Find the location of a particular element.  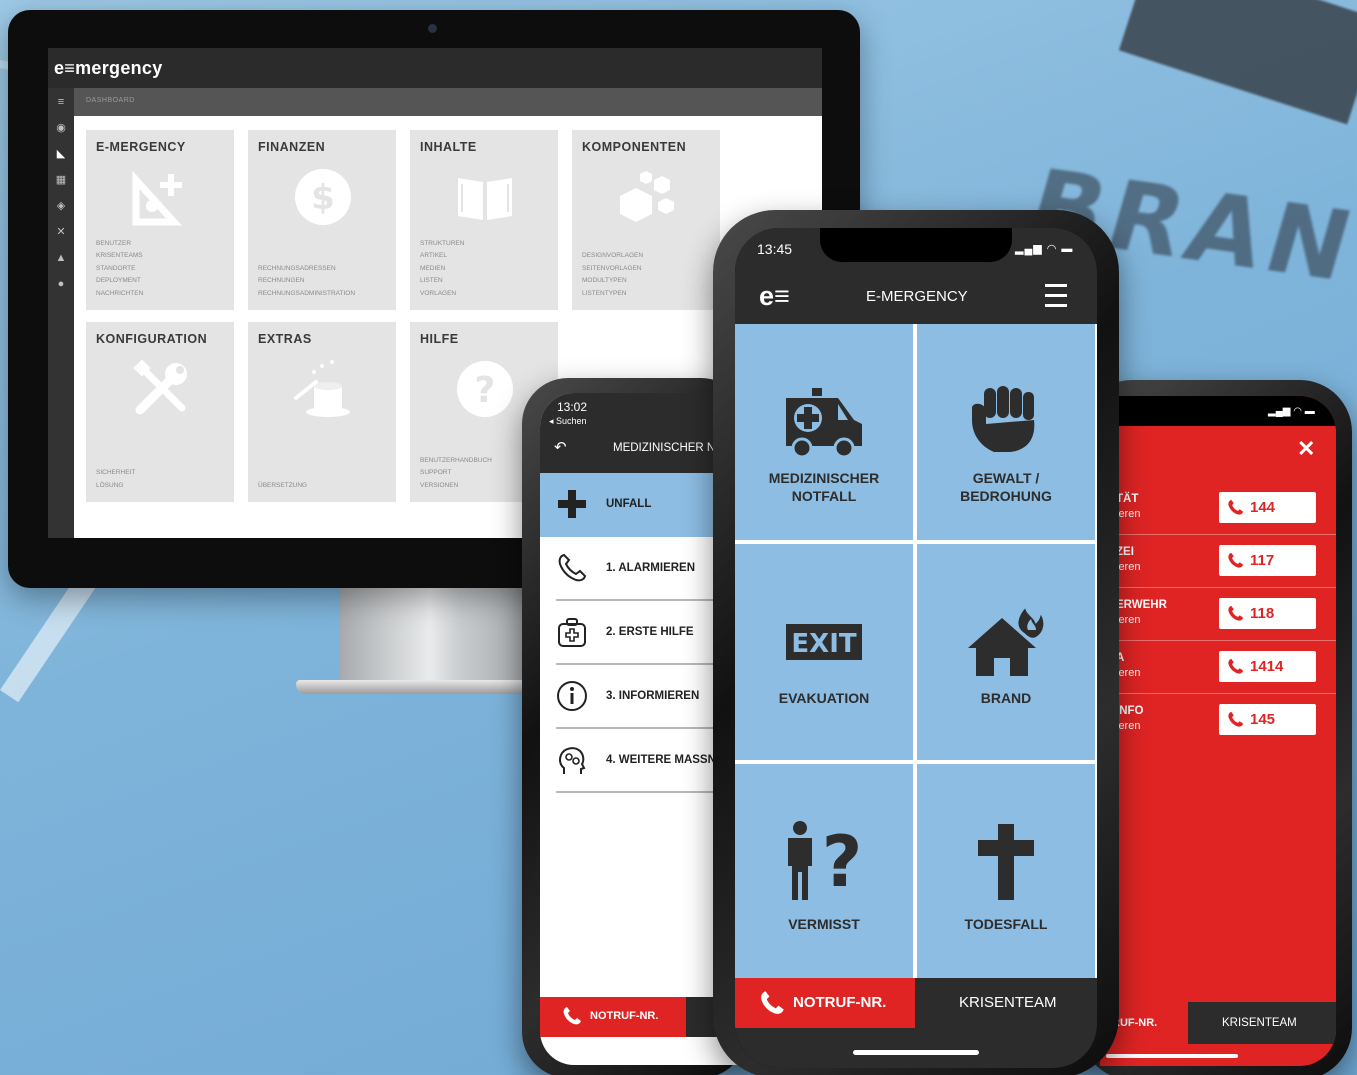

tile-link: LISTEN is located at coordinates (442, 281).